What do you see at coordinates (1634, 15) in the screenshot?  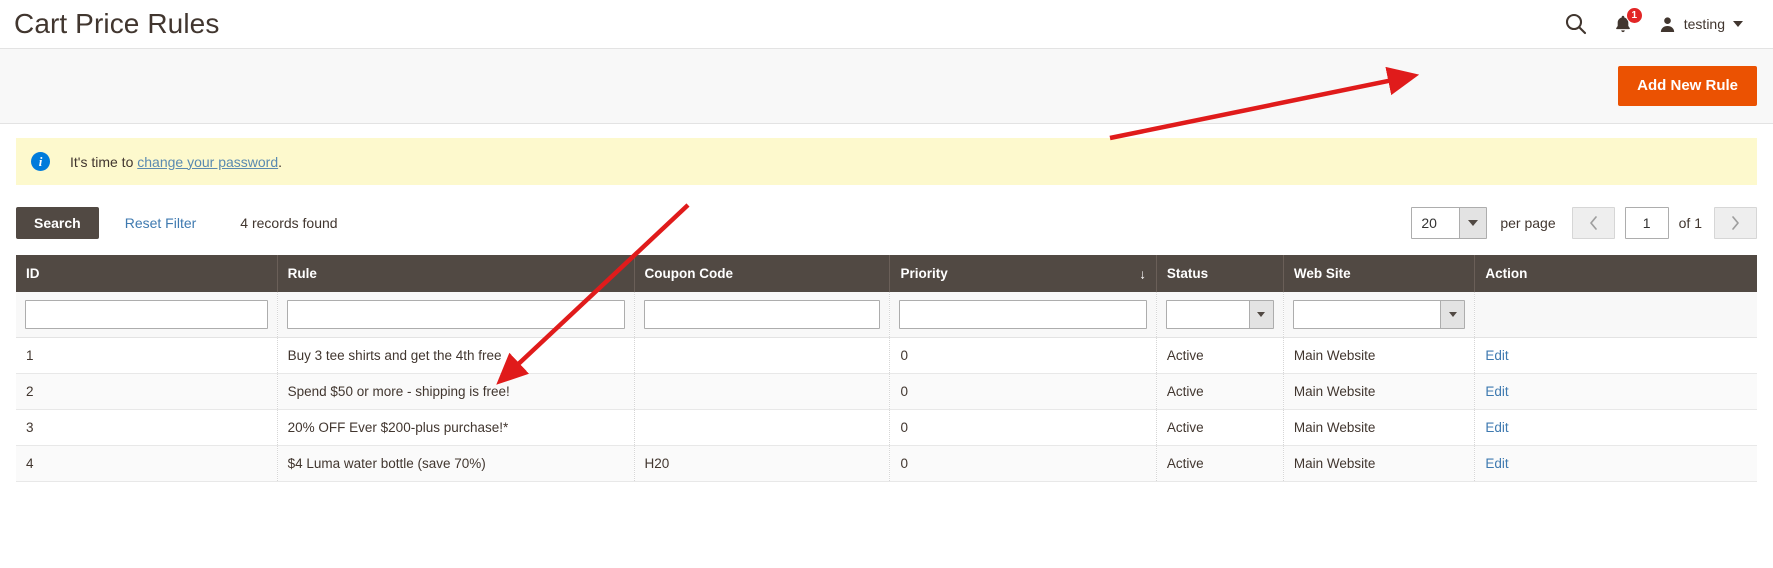 I see `notifications-count-badge: 1` at bounding box center [1634, 15].